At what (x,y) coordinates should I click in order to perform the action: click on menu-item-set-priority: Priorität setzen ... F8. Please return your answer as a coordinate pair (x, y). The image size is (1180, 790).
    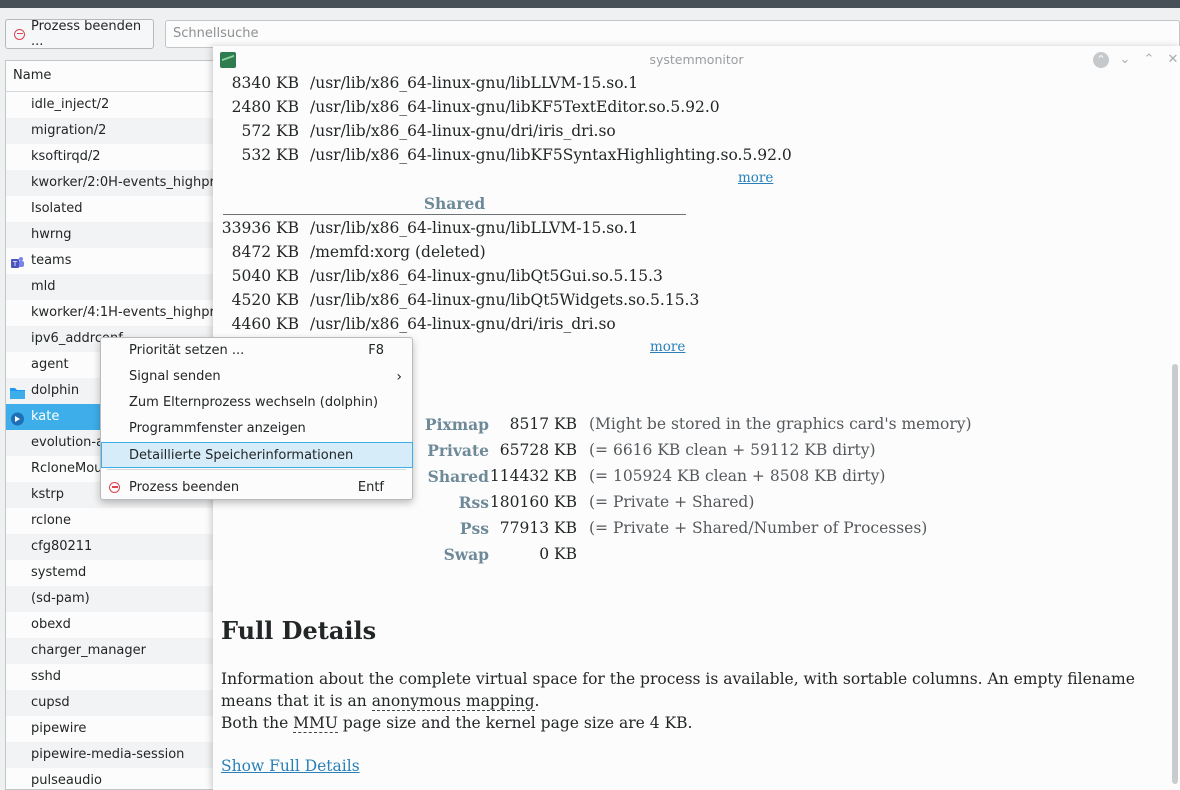
    Looking at the image, I should click on (256, 351).